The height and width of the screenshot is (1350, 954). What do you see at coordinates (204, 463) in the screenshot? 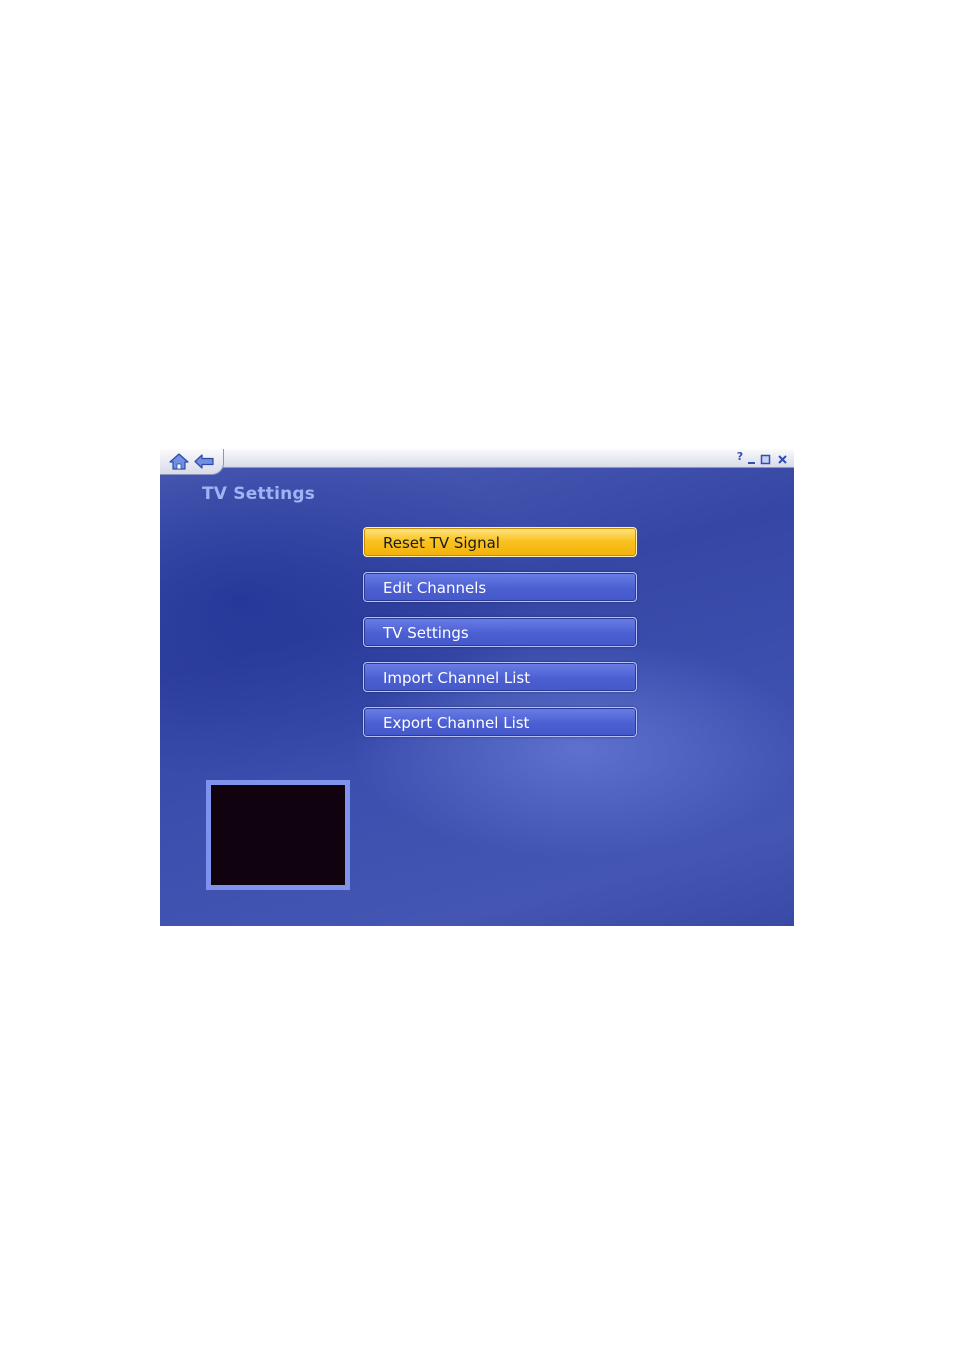
I see `back-arrow-icon` at bounding box center [204, 463].